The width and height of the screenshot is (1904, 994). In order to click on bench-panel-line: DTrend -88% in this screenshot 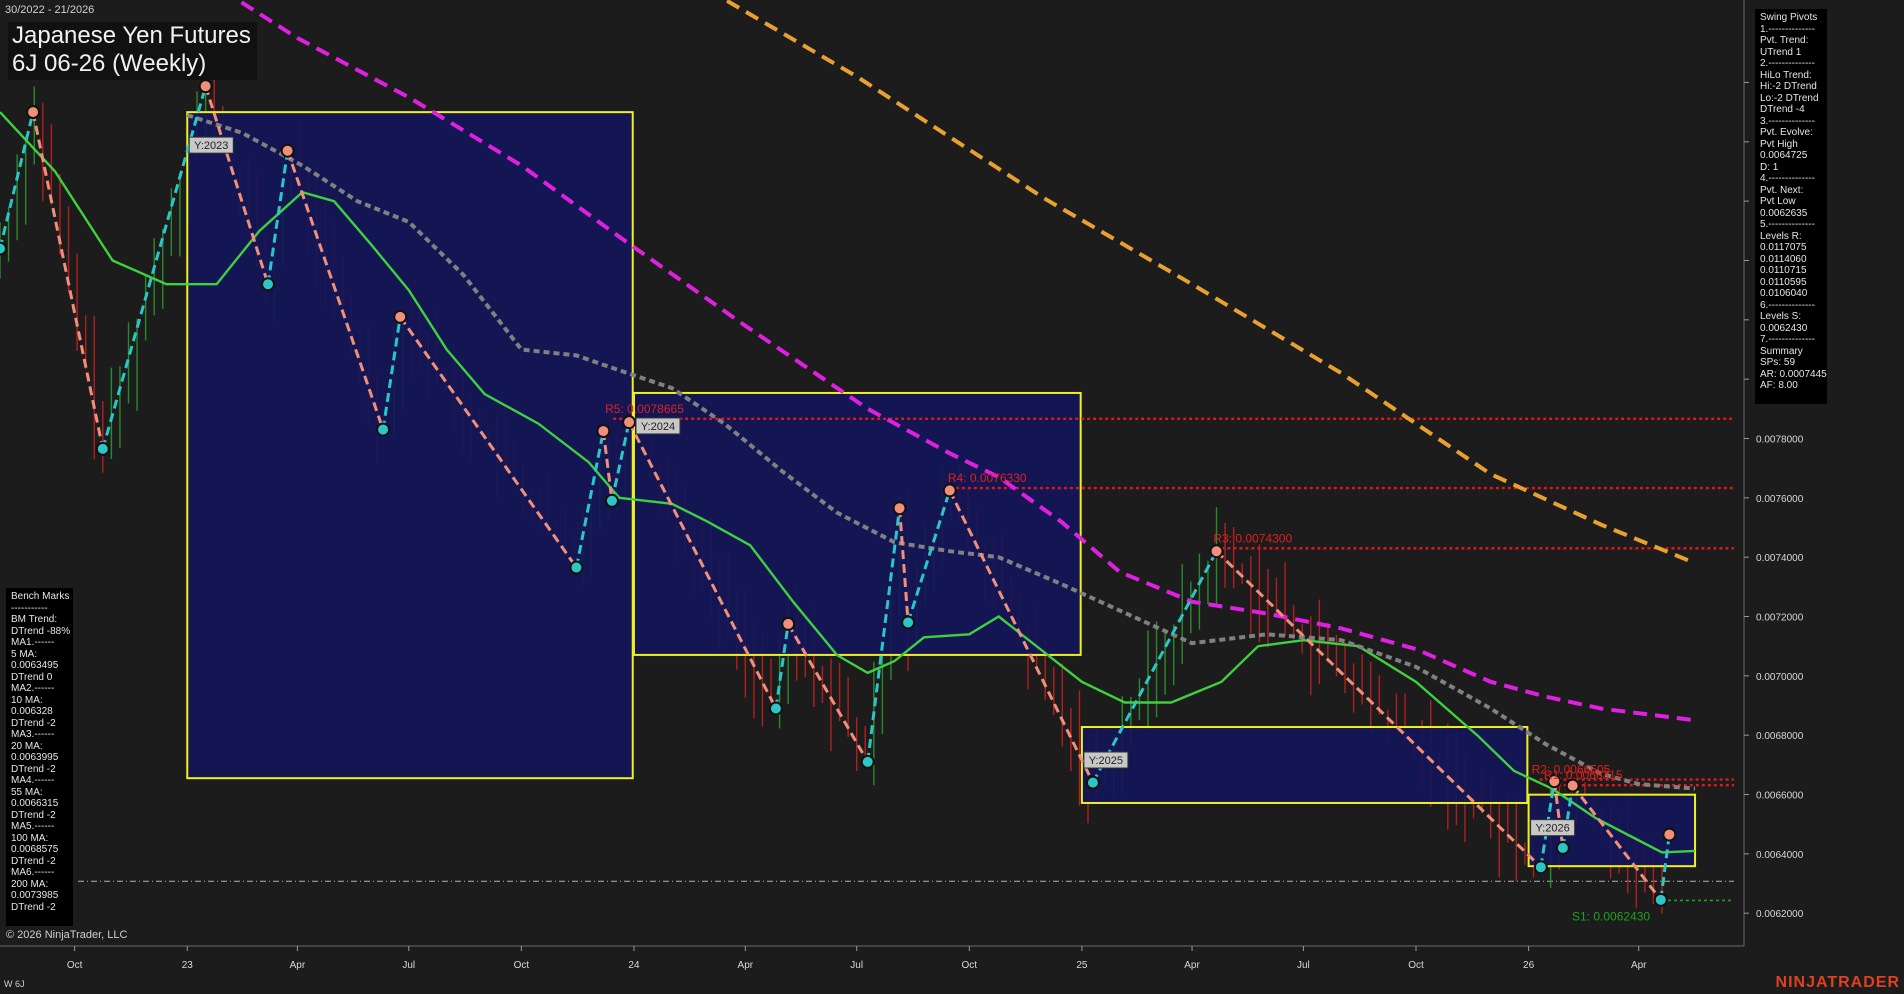, I will do `click(41, 631)`.